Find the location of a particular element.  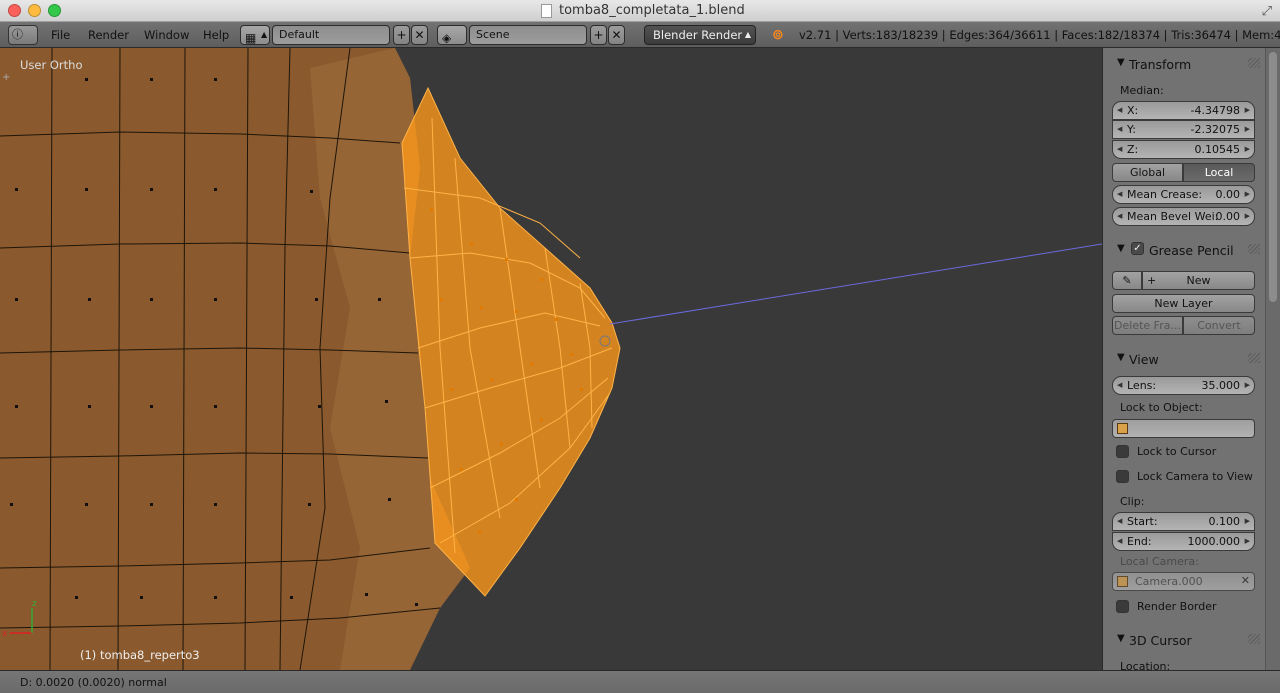

window-titlebar: tomba8_completata_1.blend ⤢ is located at coordinates (640, 11).